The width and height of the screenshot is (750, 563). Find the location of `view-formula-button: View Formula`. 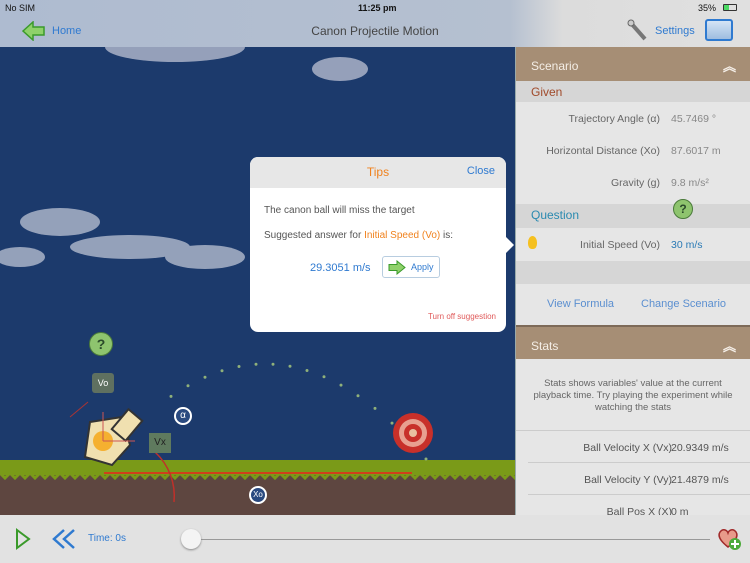

view-formula-button: View Formula is located at coordinates (580, 304).